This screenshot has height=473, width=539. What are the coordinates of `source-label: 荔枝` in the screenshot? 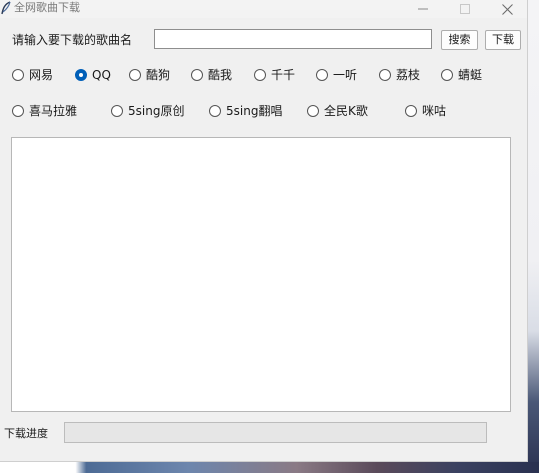 It's located at (408, 75).